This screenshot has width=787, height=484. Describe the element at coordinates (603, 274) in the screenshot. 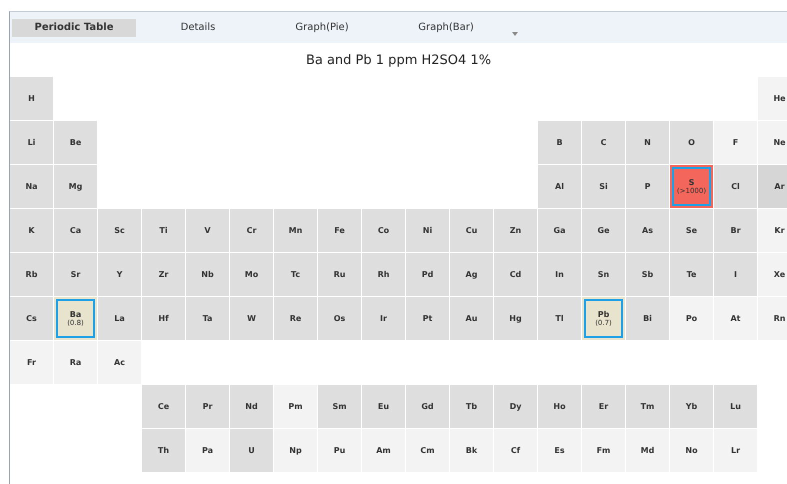

I see `element-cell: Sn` at that location.